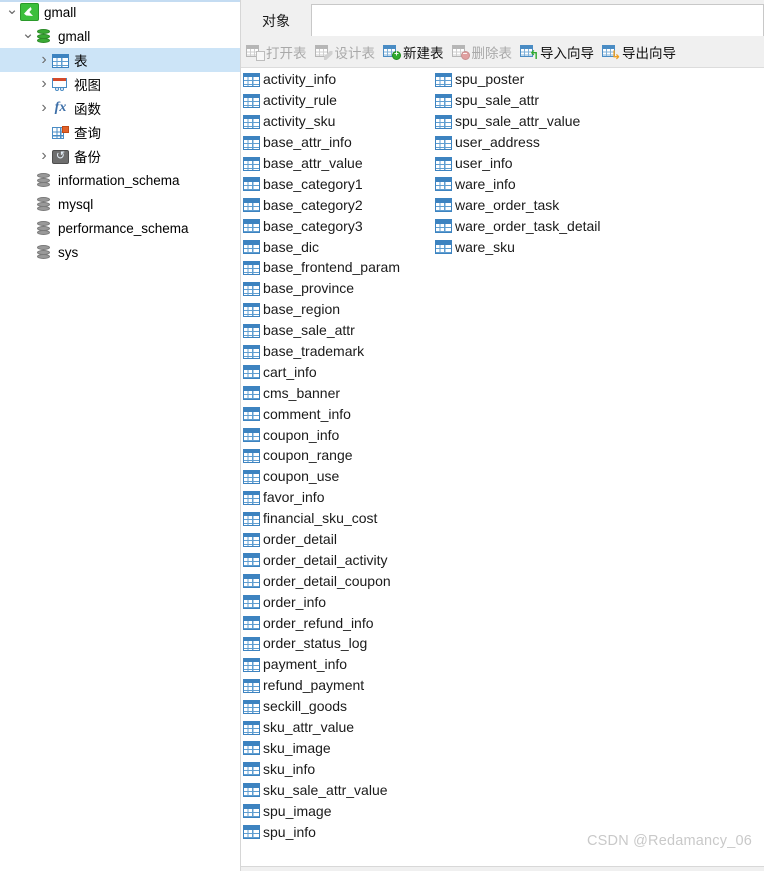  I want to click on delete-table-icon, so click(460, 52).